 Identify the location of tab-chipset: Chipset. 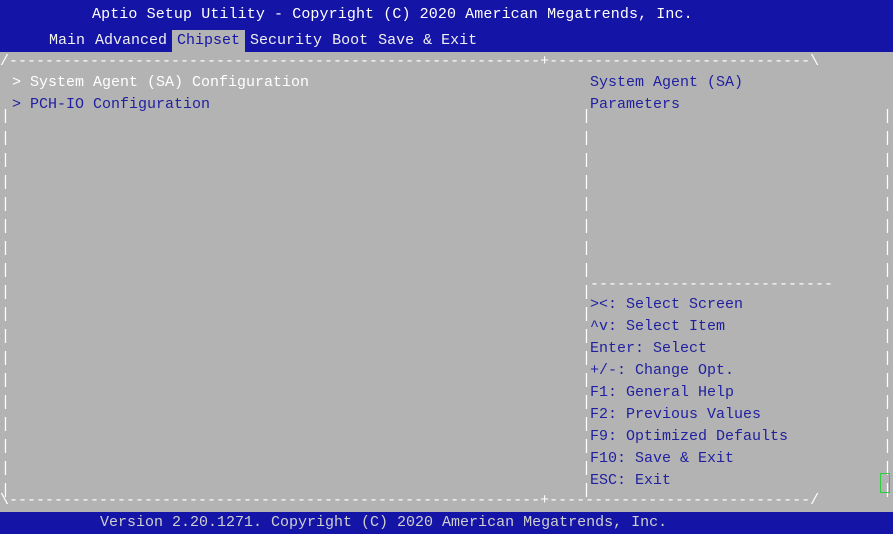
(209, 41).